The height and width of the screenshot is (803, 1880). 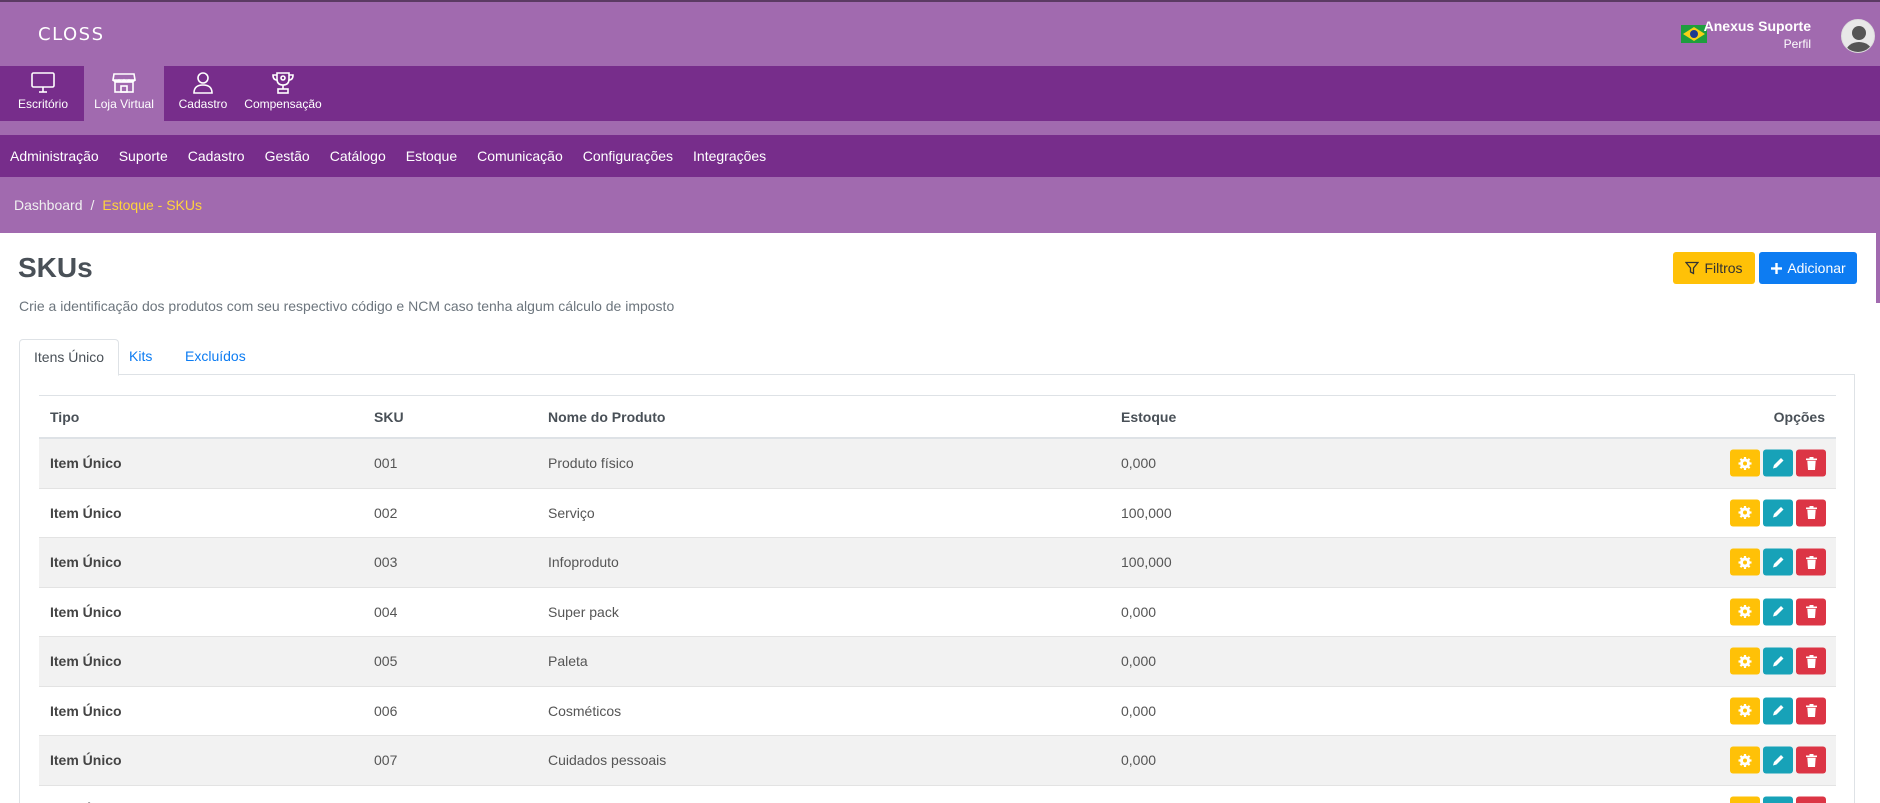 What do you see at coordinates (287, 156) in the screenshot?
I see `menu-item-gestao: Gestão` at bounding box center [287, 156].